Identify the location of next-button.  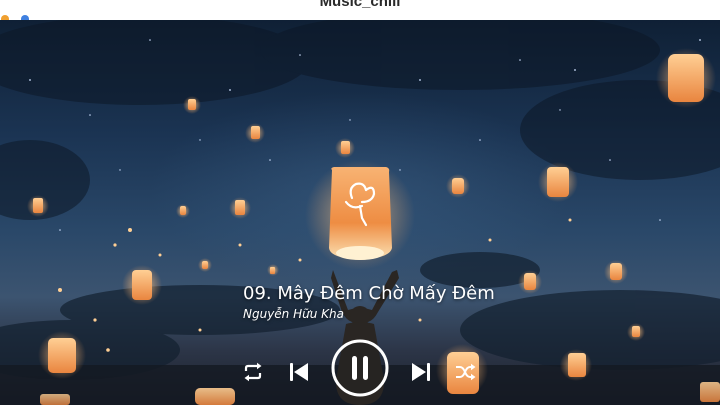
(421, 372).